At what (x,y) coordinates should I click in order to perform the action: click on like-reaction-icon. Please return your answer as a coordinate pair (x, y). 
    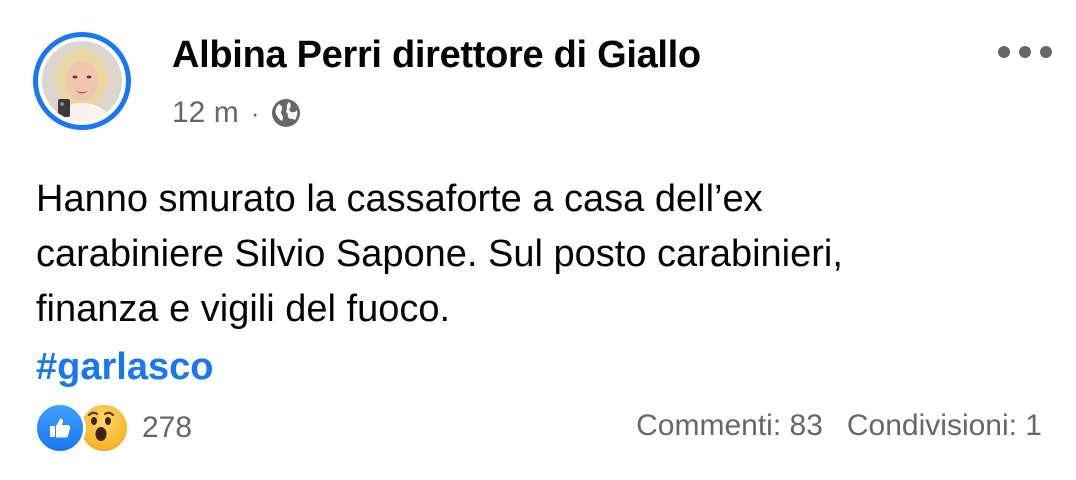
    Looking at the image, I should click on (60, 428).